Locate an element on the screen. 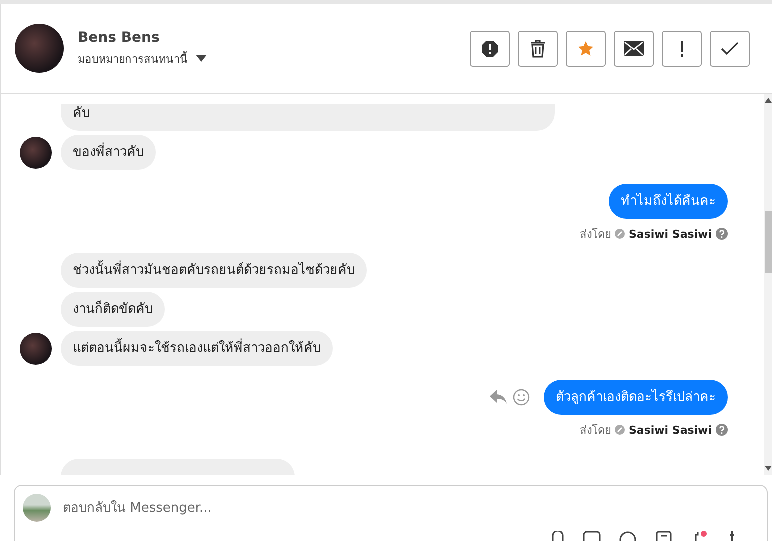 This screenshot has width=772, height=541. message-bubble: ทำไมถึงได้คืนคะ is located at coordinates (668, 201).